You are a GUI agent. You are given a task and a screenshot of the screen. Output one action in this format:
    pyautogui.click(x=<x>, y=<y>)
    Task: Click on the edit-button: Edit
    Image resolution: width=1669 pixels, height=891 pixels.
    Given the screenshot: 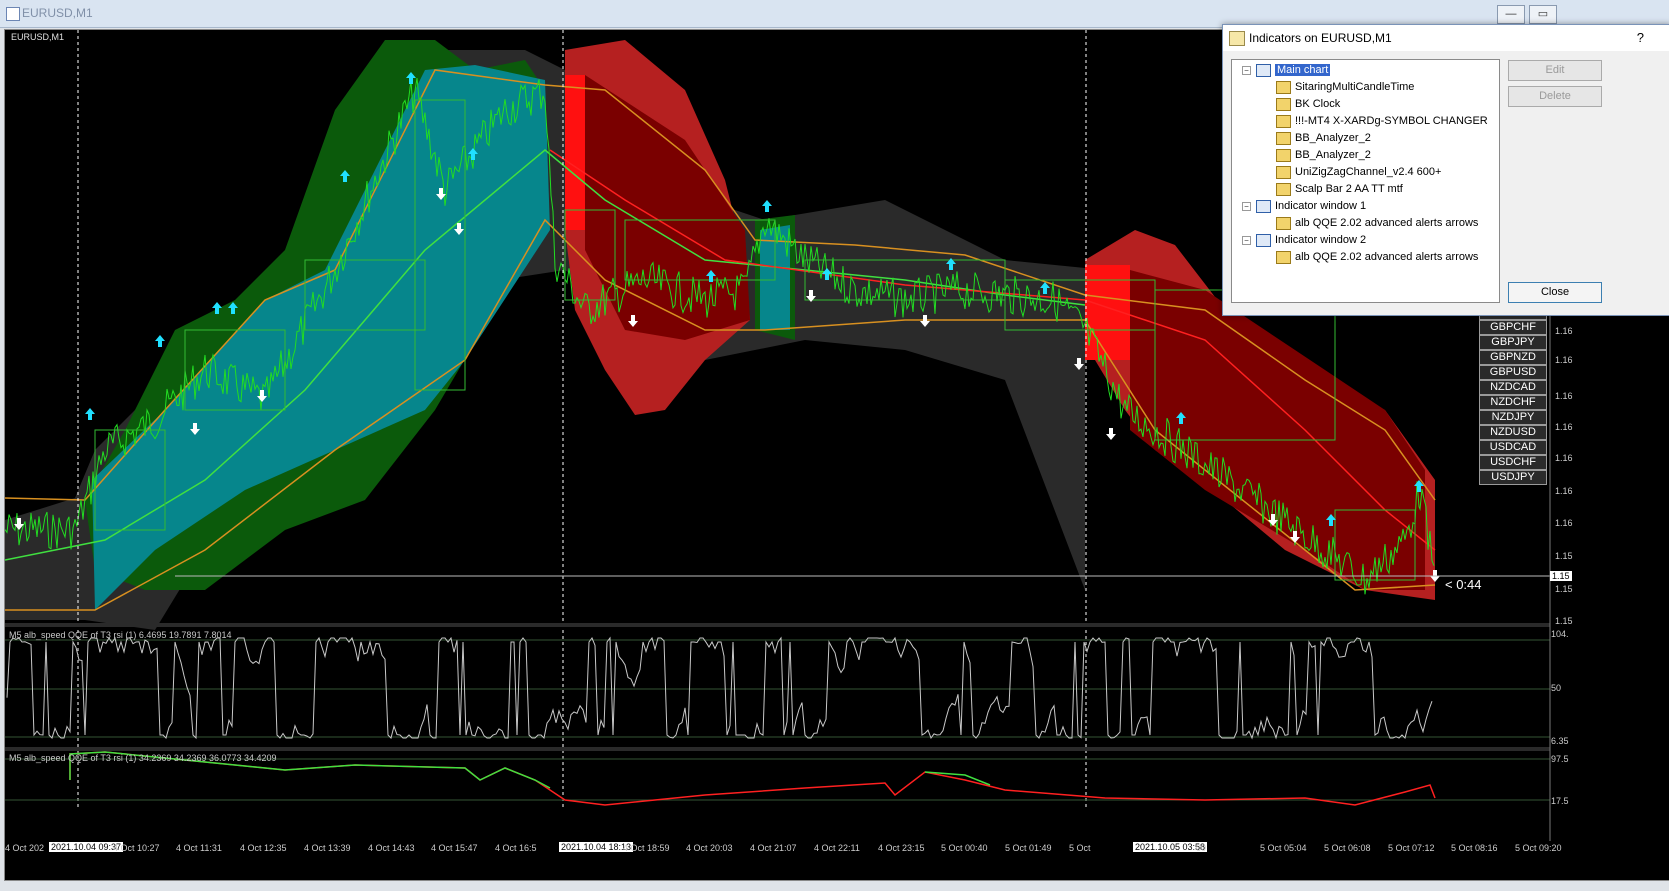 What is the action you would take?
    pyautogui.click(x=1555, y=70)
    